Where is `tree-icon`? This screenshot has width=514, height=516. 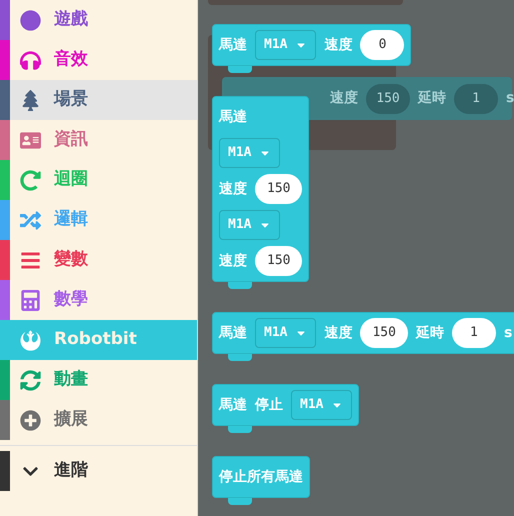 tree-icon is located at coordinates (30, 100).